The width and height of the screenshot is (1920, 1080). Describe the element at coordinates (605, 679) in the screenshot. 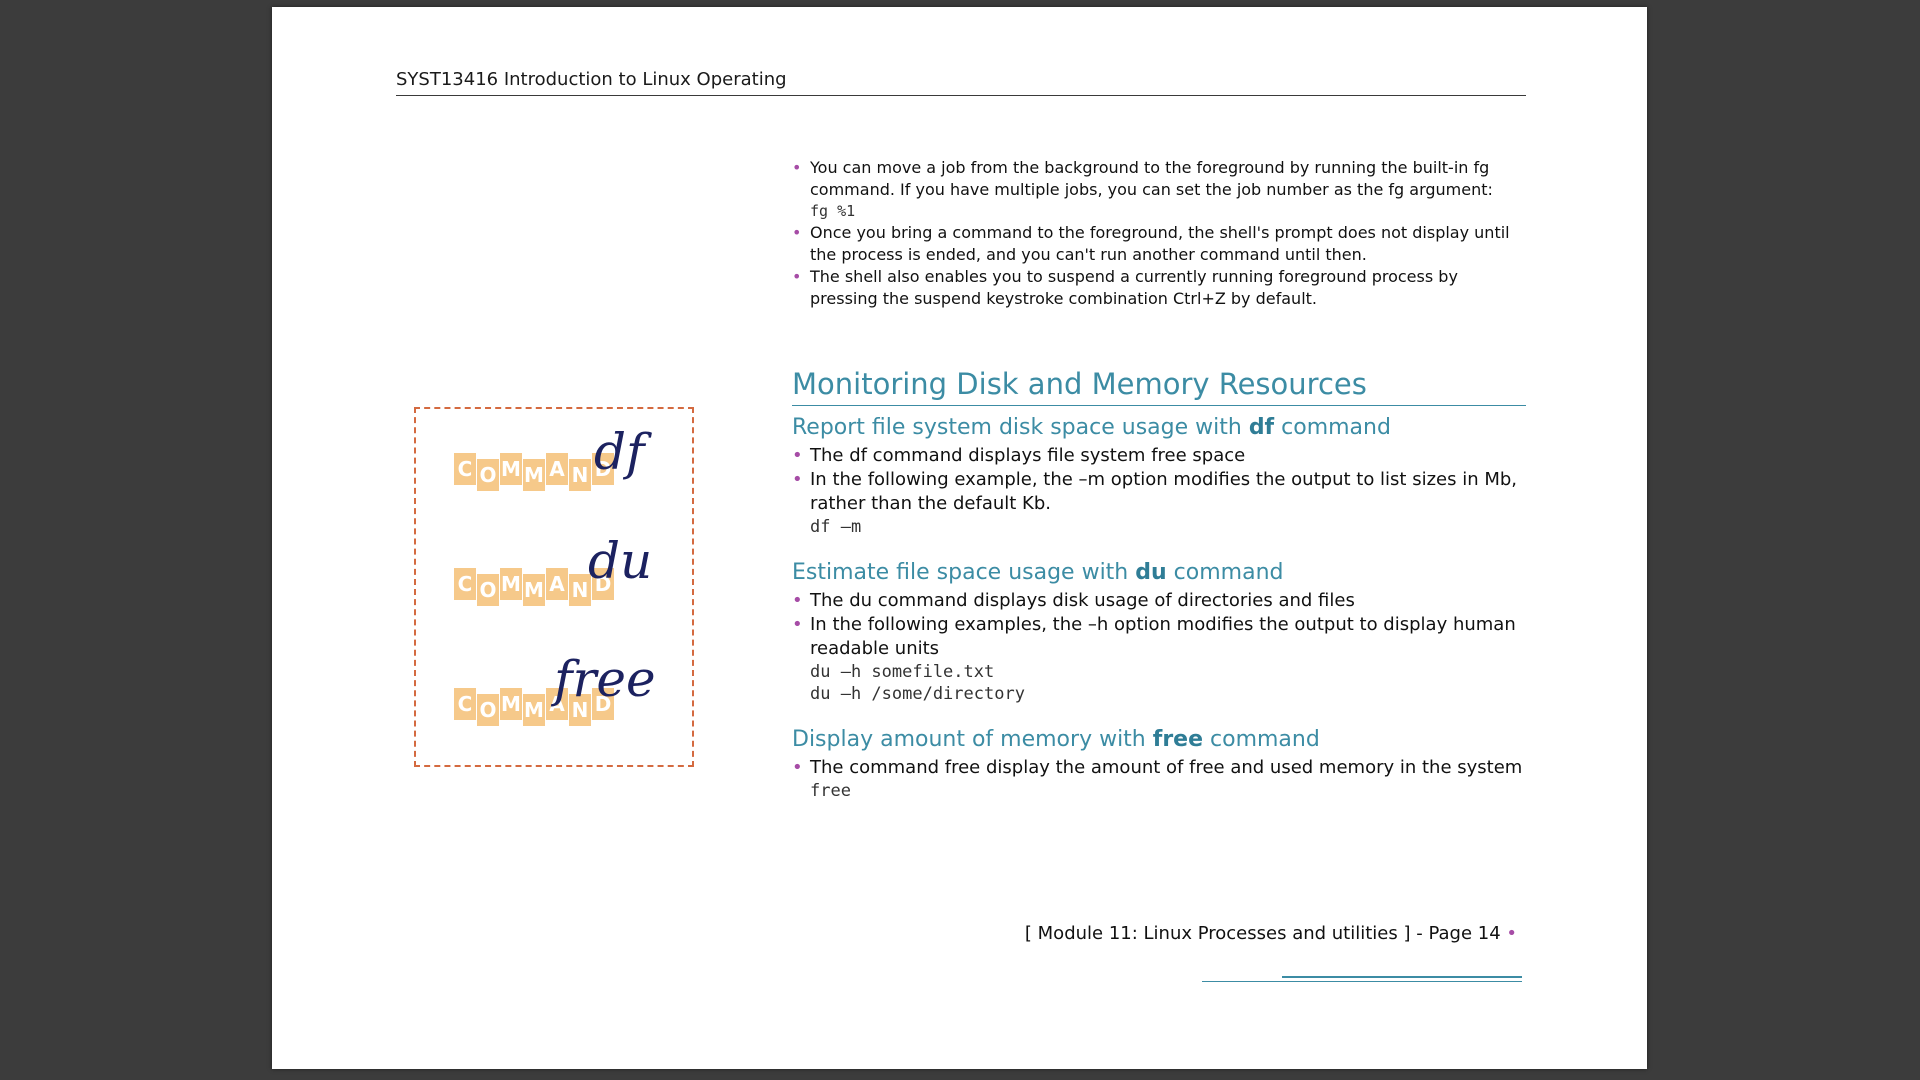

I see `free-script: free` at that location.